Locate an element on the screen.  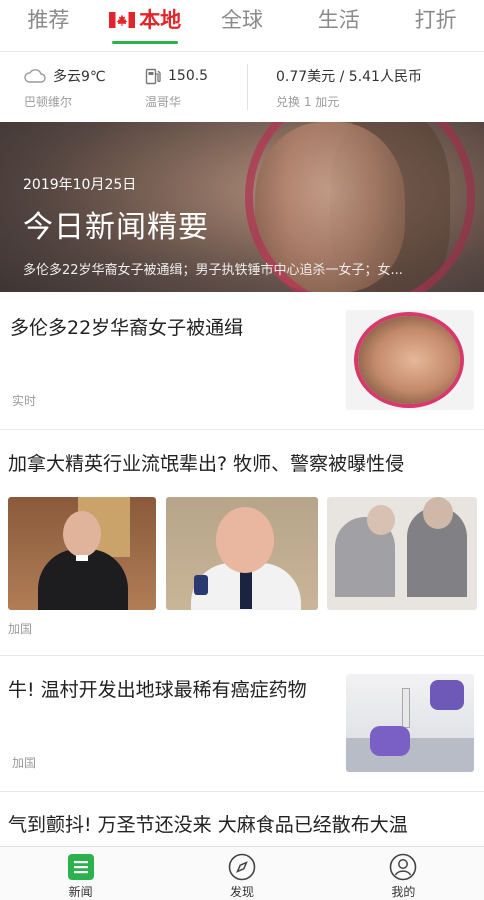
news-headline: 多伦多22岁华裔女子被通缉 is located at coordinates (127, 328).